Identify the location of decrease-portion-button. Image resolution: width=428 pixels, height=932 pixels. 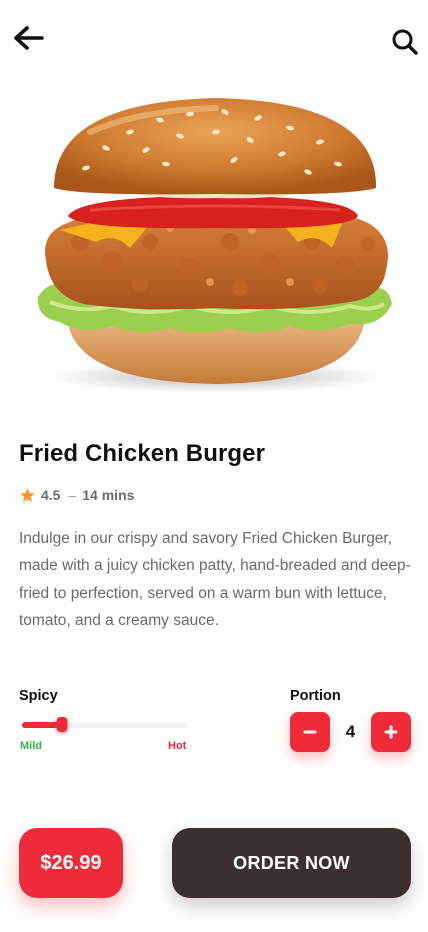
(310, 732).